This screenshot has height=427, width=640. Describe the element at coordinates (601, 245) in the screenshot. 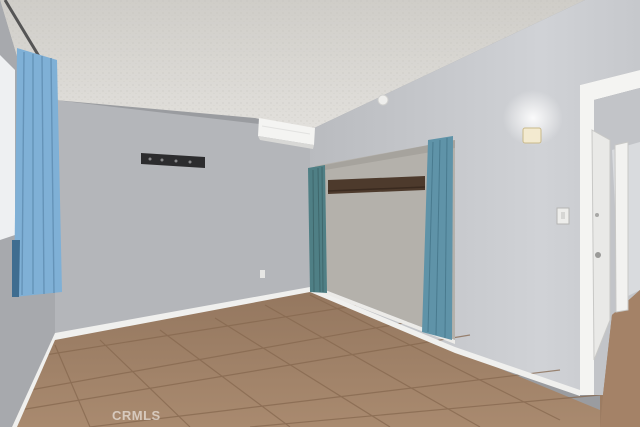

I see `open-door` at that location.